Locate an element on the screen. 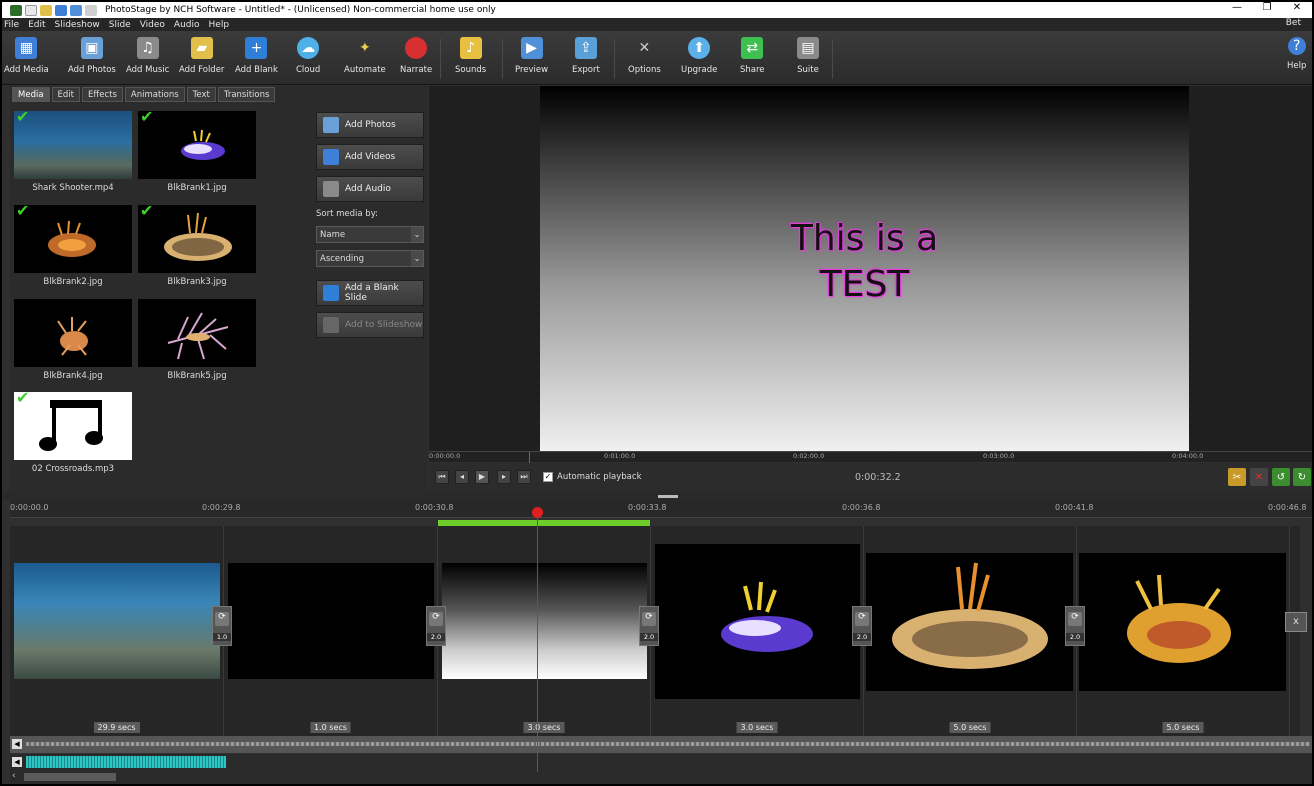  open-folder-icon is located at coordinates (46, 10).